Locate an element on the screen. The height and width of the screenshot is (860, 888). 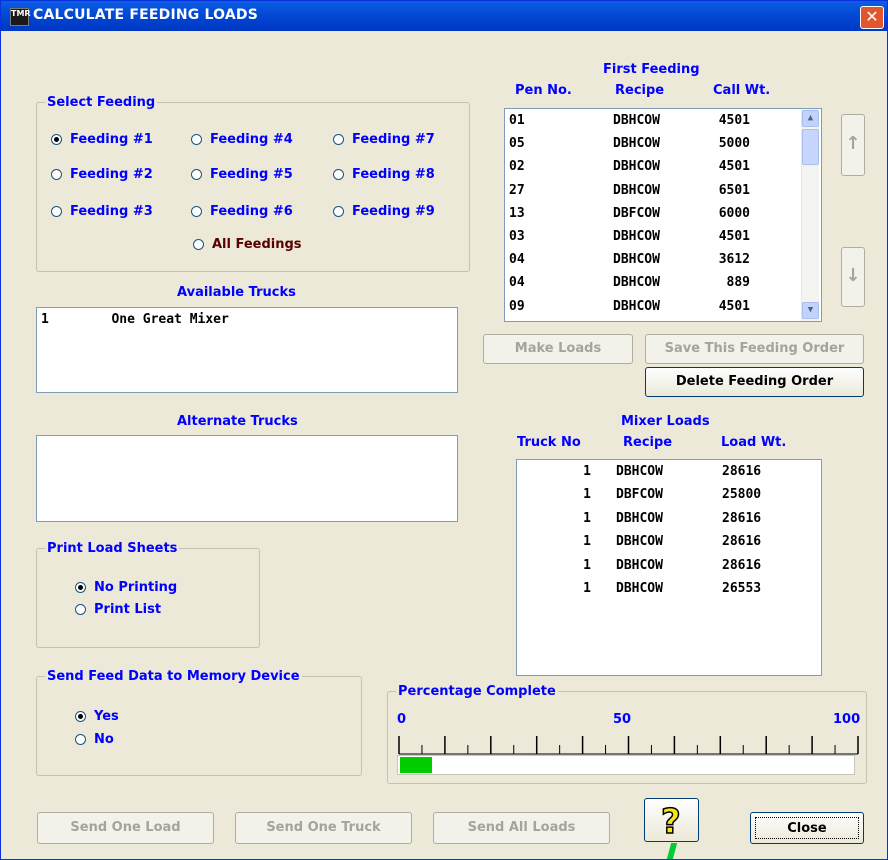
table-row: 05 DBHCOW 5000 is located at coordinates (650, 144).